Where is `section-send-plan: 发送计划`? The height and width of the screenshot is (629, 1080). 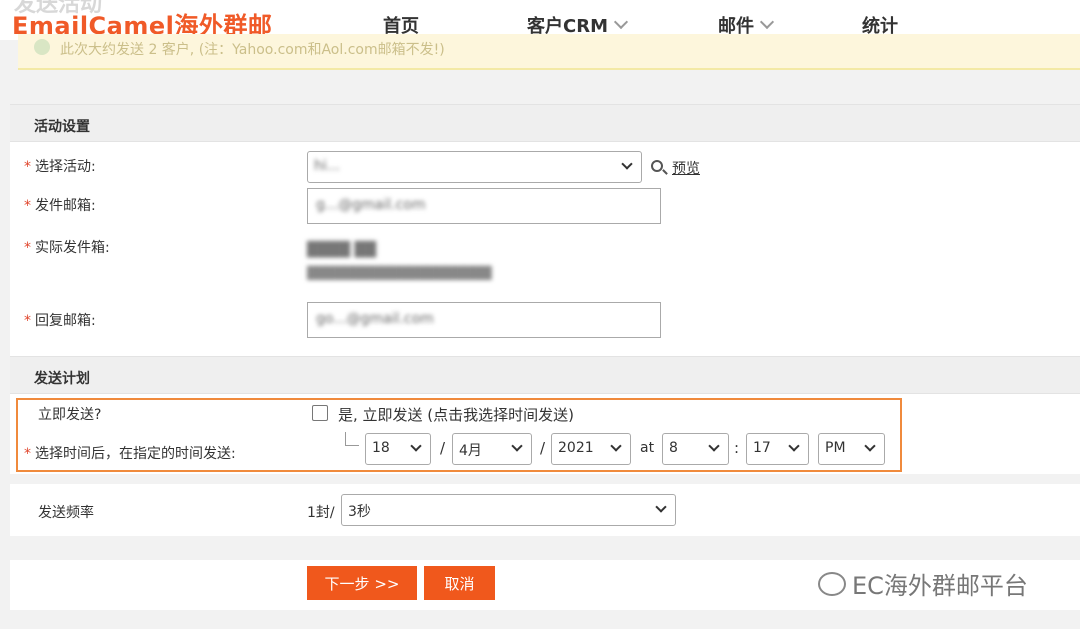 section-send-plan: 发送计划 is located at coordinates (545, 375).